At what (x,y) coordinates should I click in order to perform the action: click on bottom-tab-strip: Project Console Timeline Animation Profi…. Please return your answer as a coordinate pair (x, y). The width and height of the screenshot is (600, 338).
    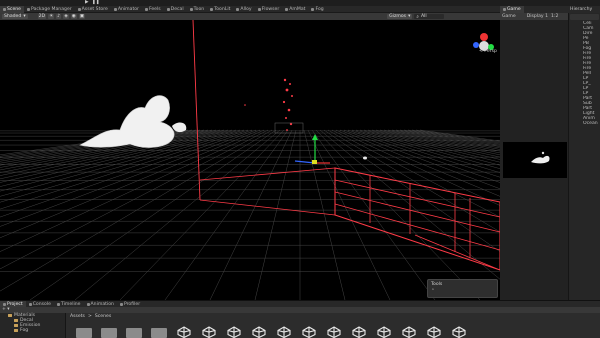
    Looking at the image, I should click on (300, 304).